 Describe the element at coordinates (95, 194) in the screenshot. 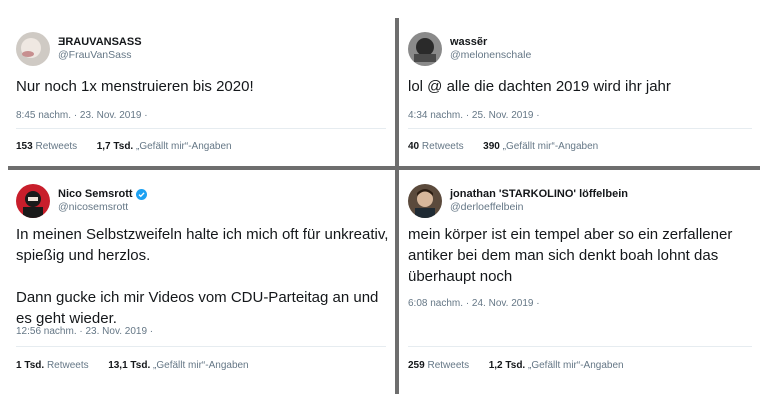

I see `display-name: Nico Semsrott` at that location.